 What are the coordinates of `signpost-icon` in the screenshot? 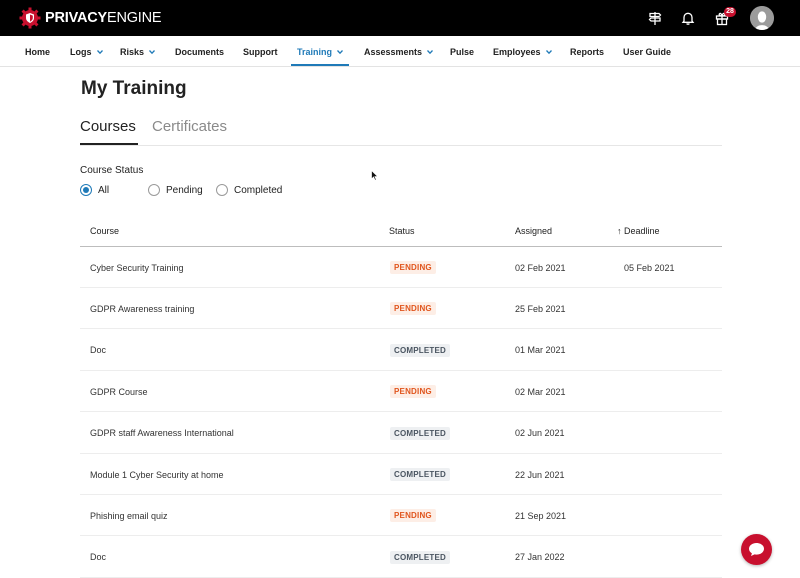 It's located at (655, 18).